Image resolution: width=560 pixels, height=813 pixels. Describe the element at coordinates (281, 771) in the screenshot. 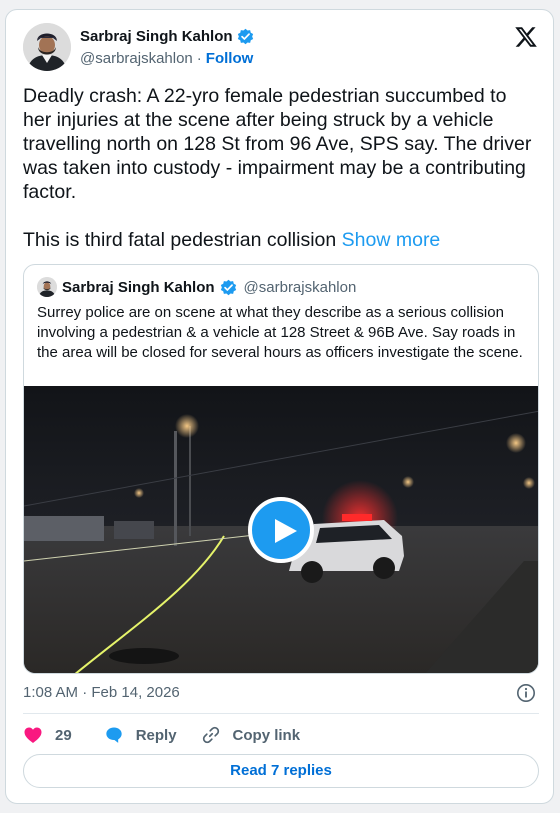

I see `read-replies-button: Read 7 replies` at that location.